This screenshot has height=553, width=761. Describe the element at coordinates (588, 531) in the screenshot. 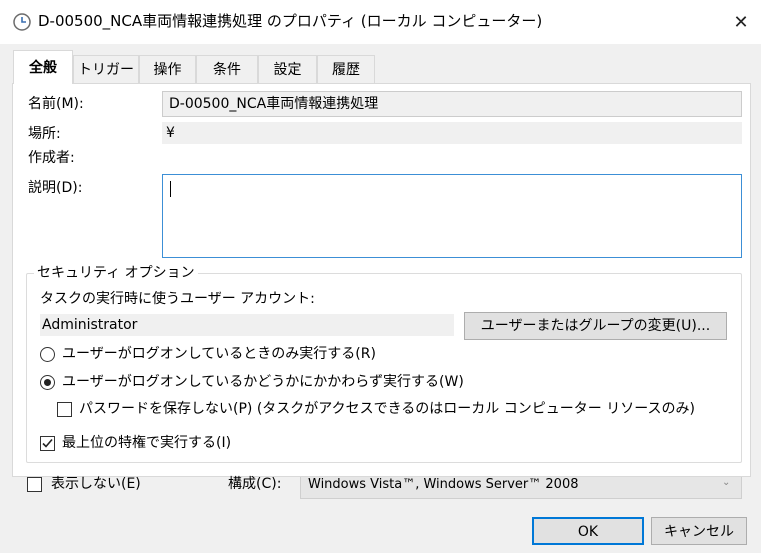

I see `ok-button: OK` at that location.